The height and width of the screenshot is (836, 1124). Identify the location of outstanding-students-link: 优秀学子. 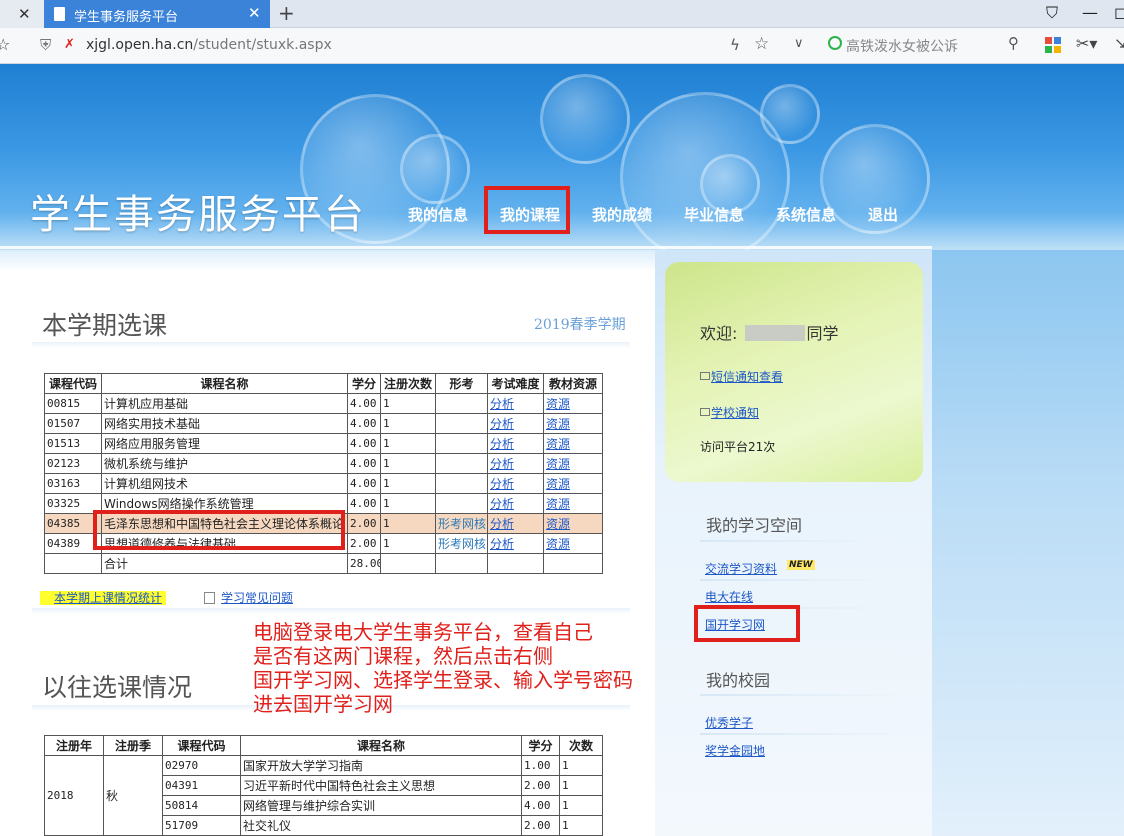
(729, 723).